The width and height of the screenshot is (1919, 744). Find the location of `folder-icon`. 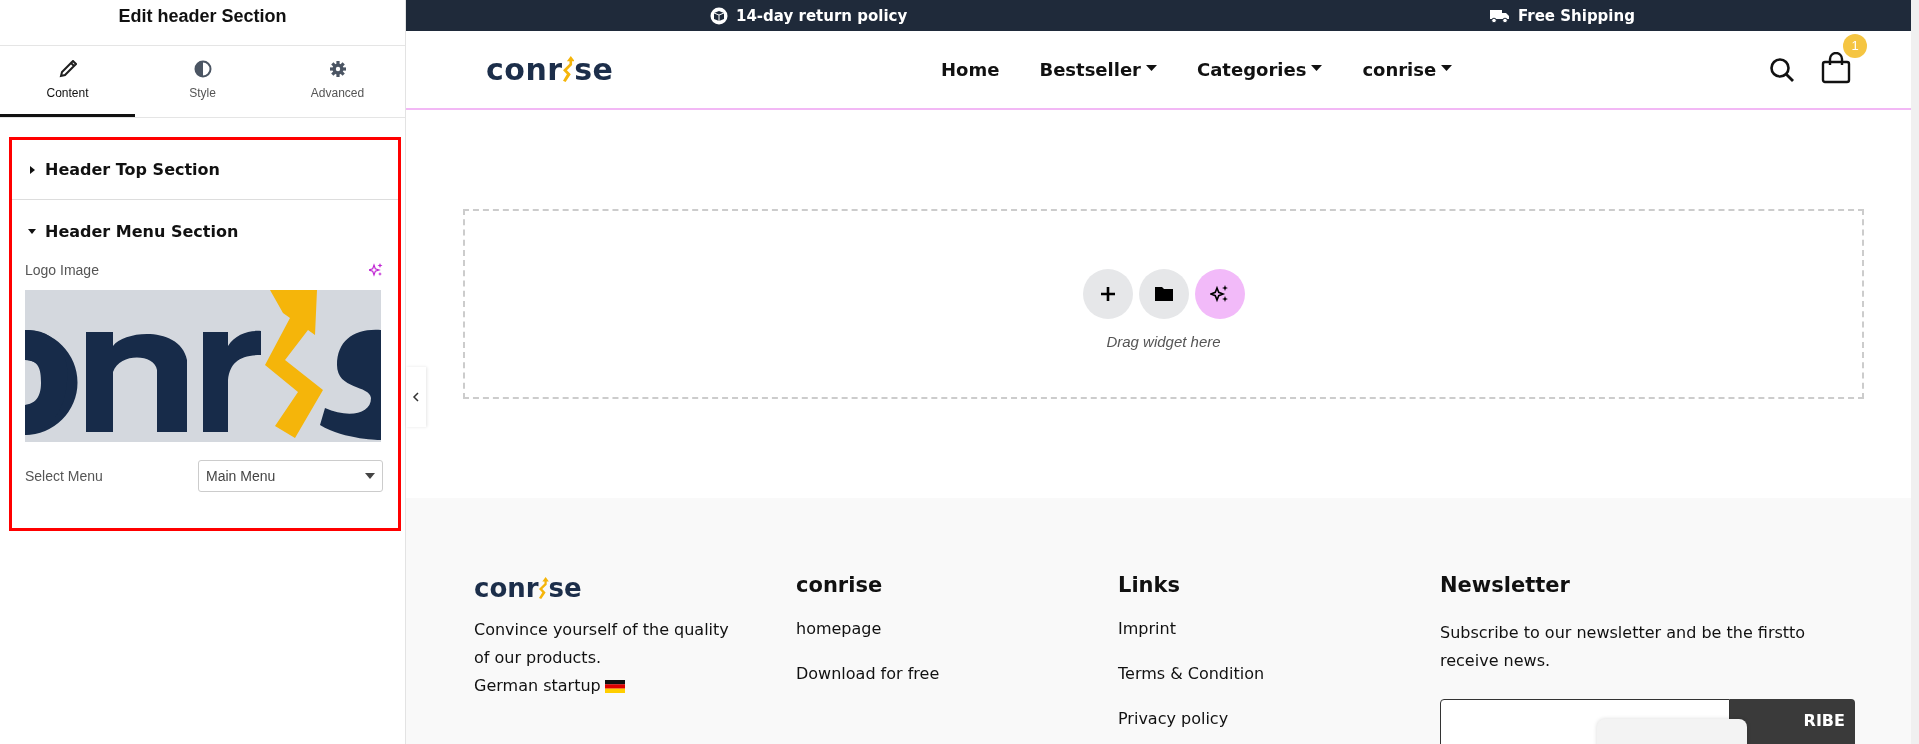

folder-icon is located at coordinates (1163, 293).